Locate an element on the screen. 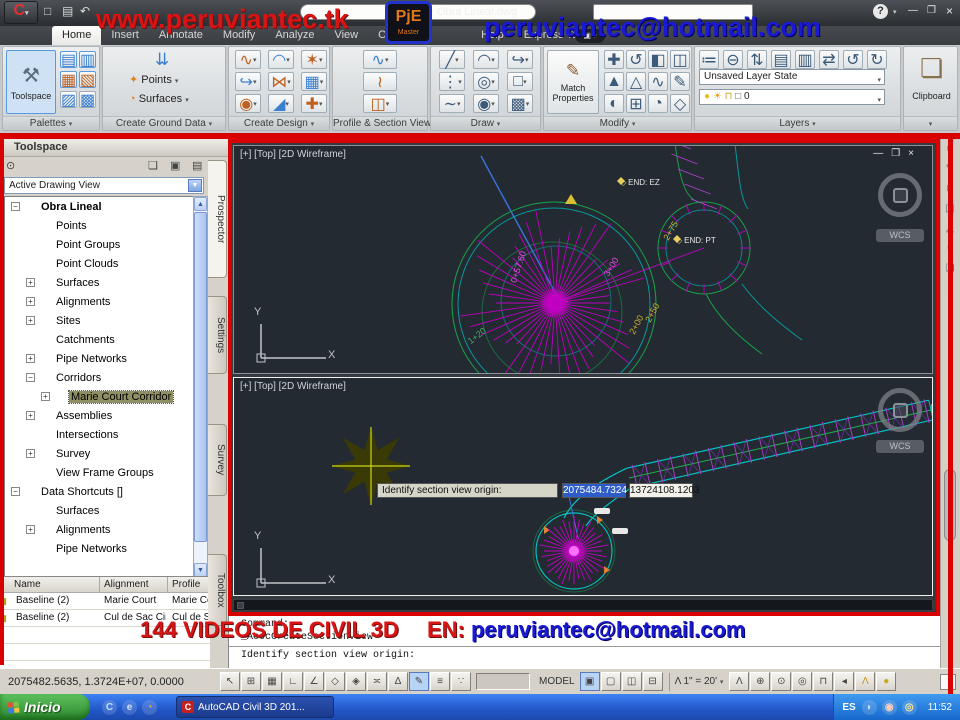  import-survey-icon: ⇊ is located at coordinates (162, 60).